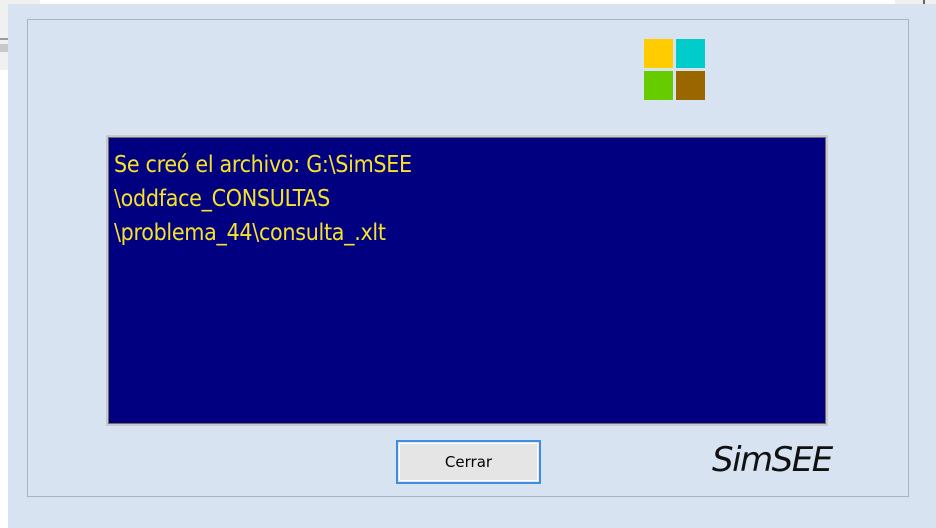 The height and width of the screenshot is (528, 936). What do you see at coordinates (468, 462) in the screenshot?
I see `close-button: Cerrar` at bounding box center [468, 462].